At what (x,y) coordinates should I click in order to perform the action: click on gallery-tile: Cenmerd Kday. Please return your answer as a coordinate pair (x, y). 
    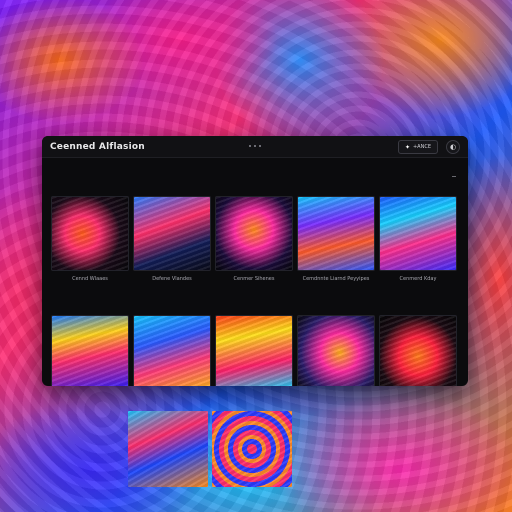
    Looking at the image, I should click on (418, 239).